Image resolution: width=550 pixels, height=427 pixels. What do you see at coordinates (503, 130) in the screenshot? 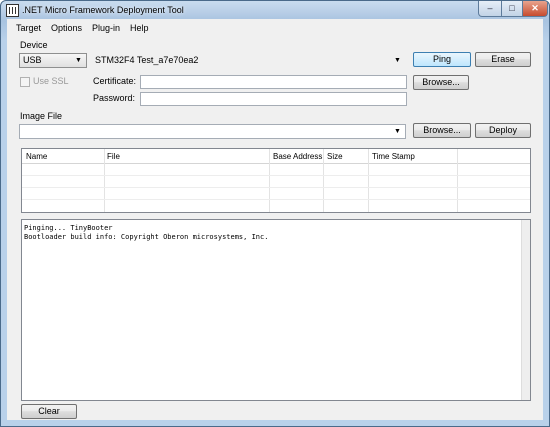
I see `deploy-button: Deploy` at bounding box center [503, 130].